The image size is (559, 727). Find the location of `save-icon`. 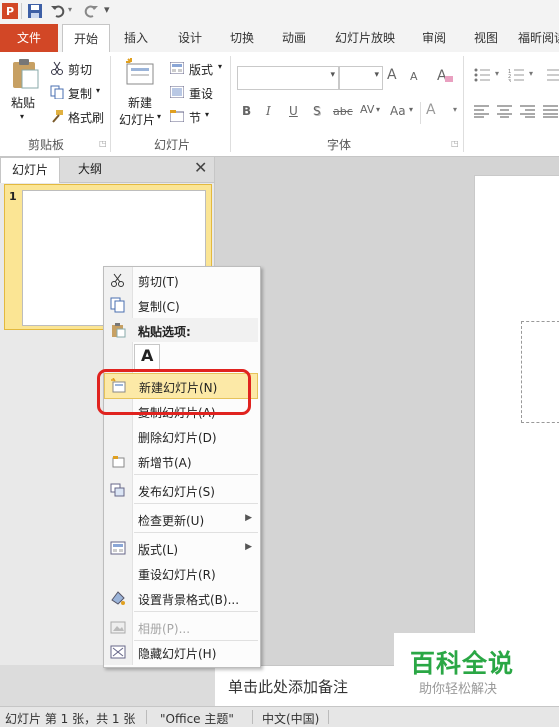

save-icon is located at coordinates (35, 11).